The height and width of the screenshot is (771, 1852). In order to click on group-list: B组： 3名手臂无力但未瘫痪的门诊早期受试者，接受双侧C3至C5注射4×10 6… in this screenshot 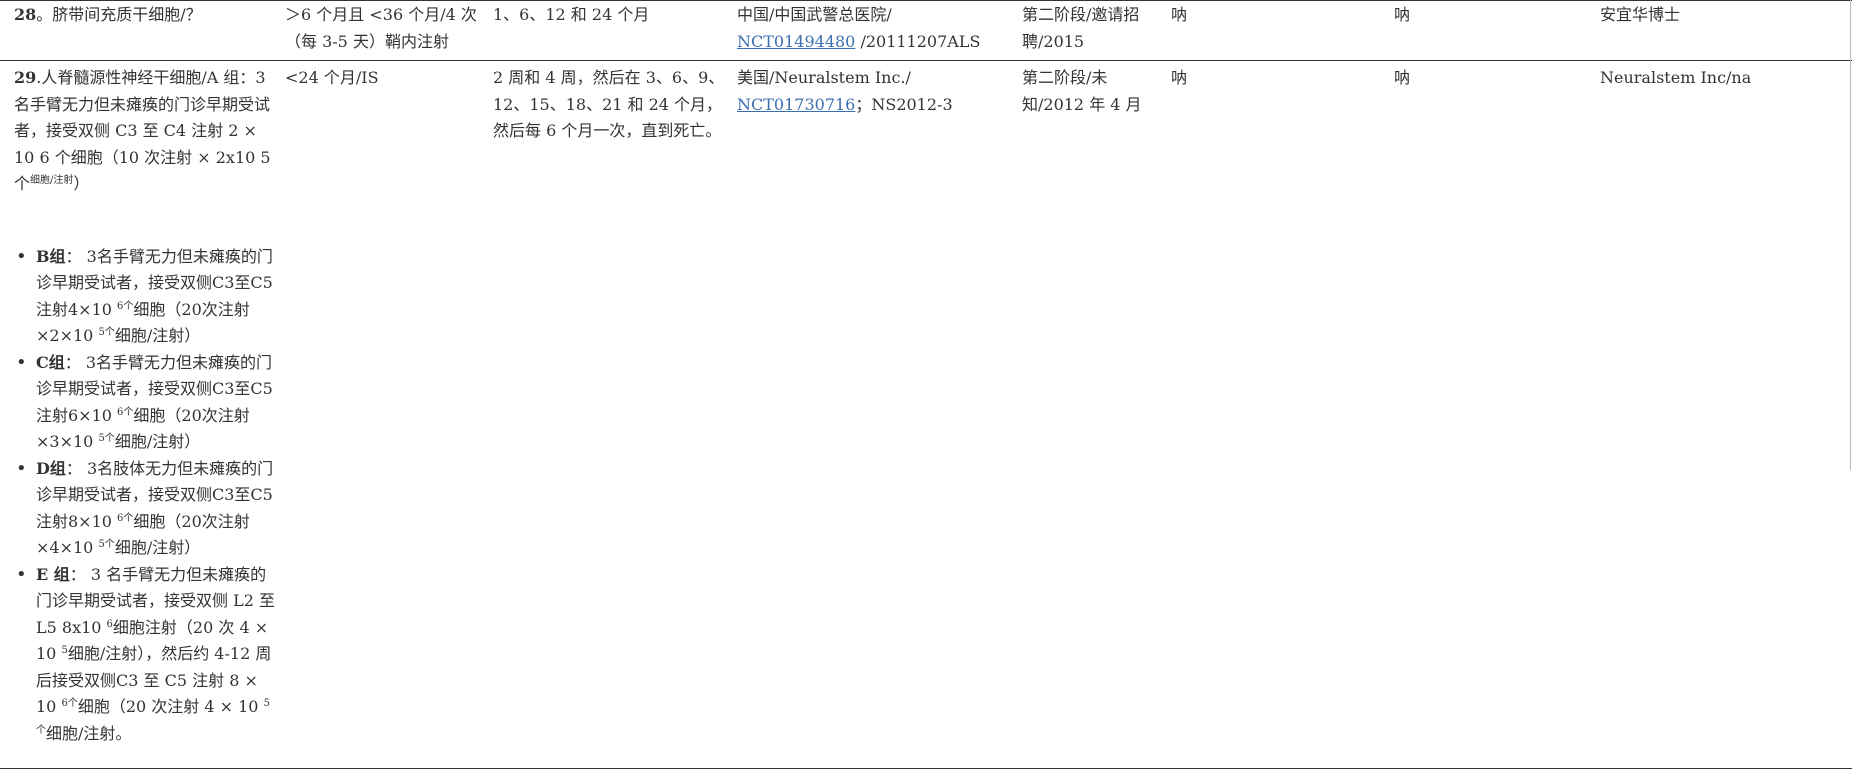, I will do `click(145, 496)`.